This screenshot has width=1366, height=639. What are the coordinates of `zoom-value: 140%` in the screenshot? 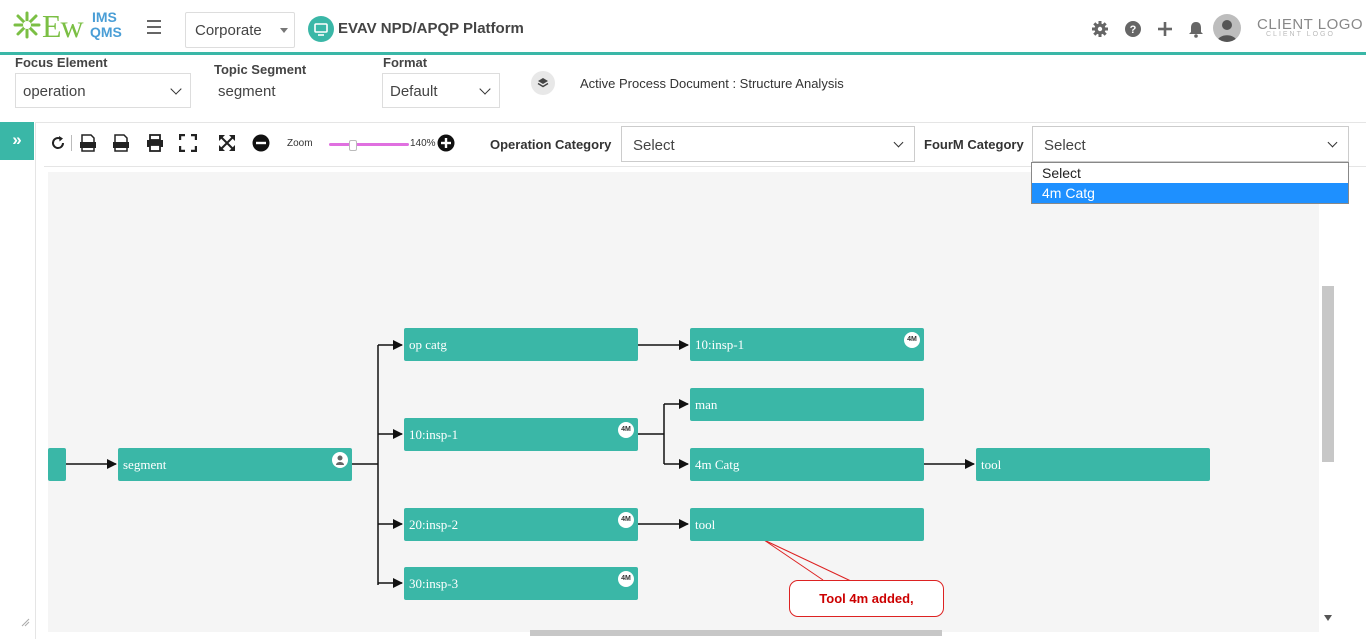 It's located at (423, 143).